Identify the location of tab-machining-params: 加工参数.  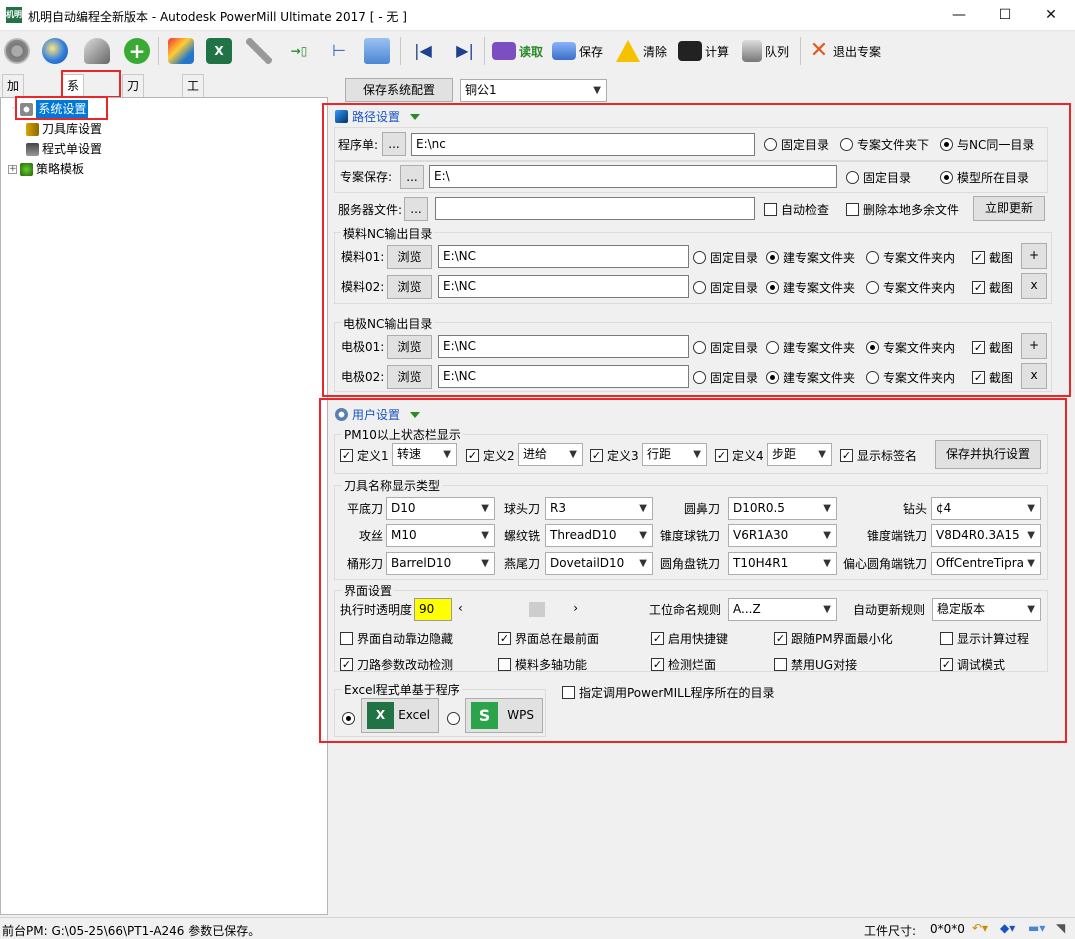
(13, 116).